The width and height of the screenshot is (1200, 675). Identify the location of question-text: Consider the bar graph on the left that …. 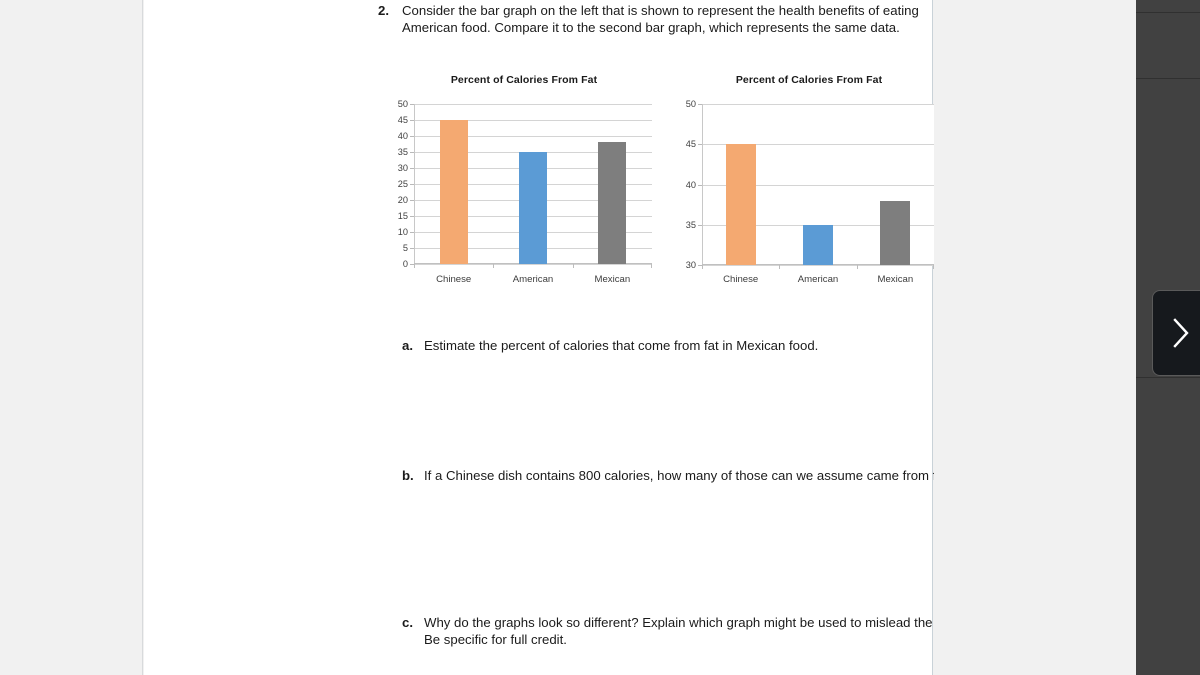
(660, 19).